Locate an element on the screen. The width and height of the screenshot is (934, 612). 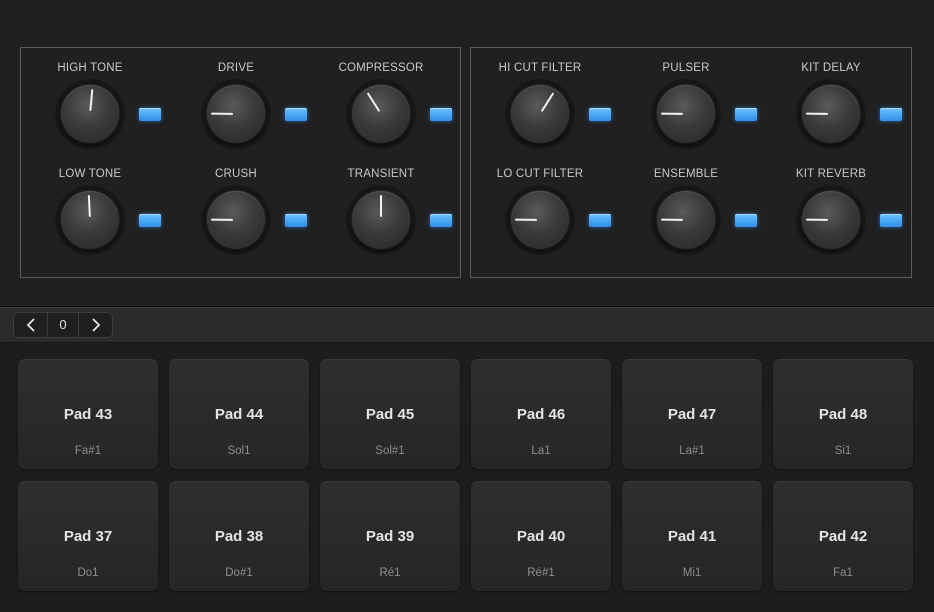
pad-name: Pad 48 is located at coordinates (843, 414).